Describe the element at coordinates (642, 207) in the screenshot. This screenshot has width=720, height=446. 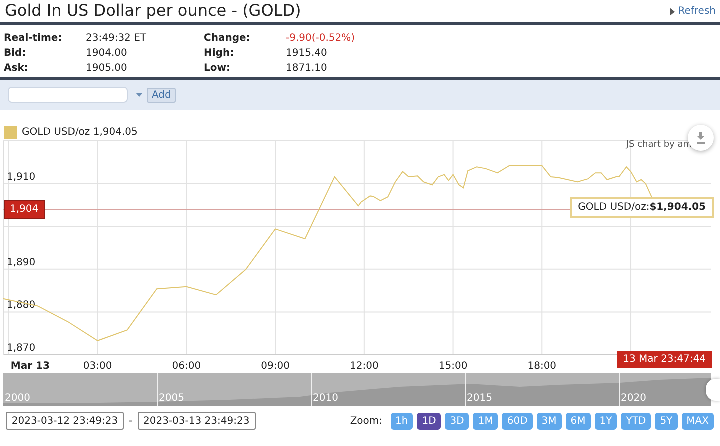
I see `value-tooltip: GOLD USD/oz:$1,904.05` at that location.